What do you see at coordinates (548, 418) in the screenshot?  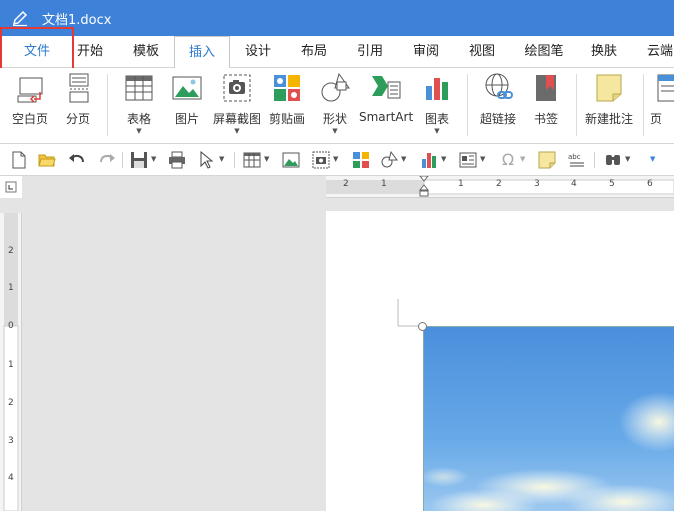 I see `inserted-sky-image` at bounding box center [548, 418].